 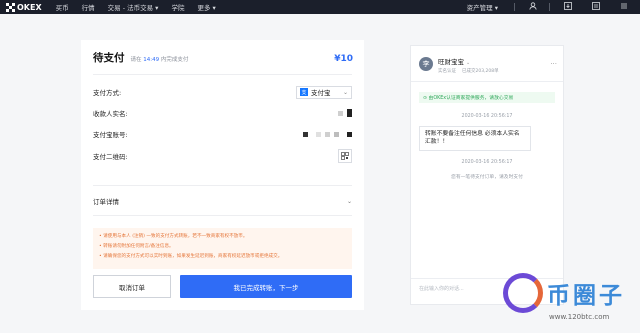 What do you see at coordinates (487, 177) in the screenshot?
I see `system-message: 您有一笔待支付订单，请及时支付` at bounding box center [487, 177].